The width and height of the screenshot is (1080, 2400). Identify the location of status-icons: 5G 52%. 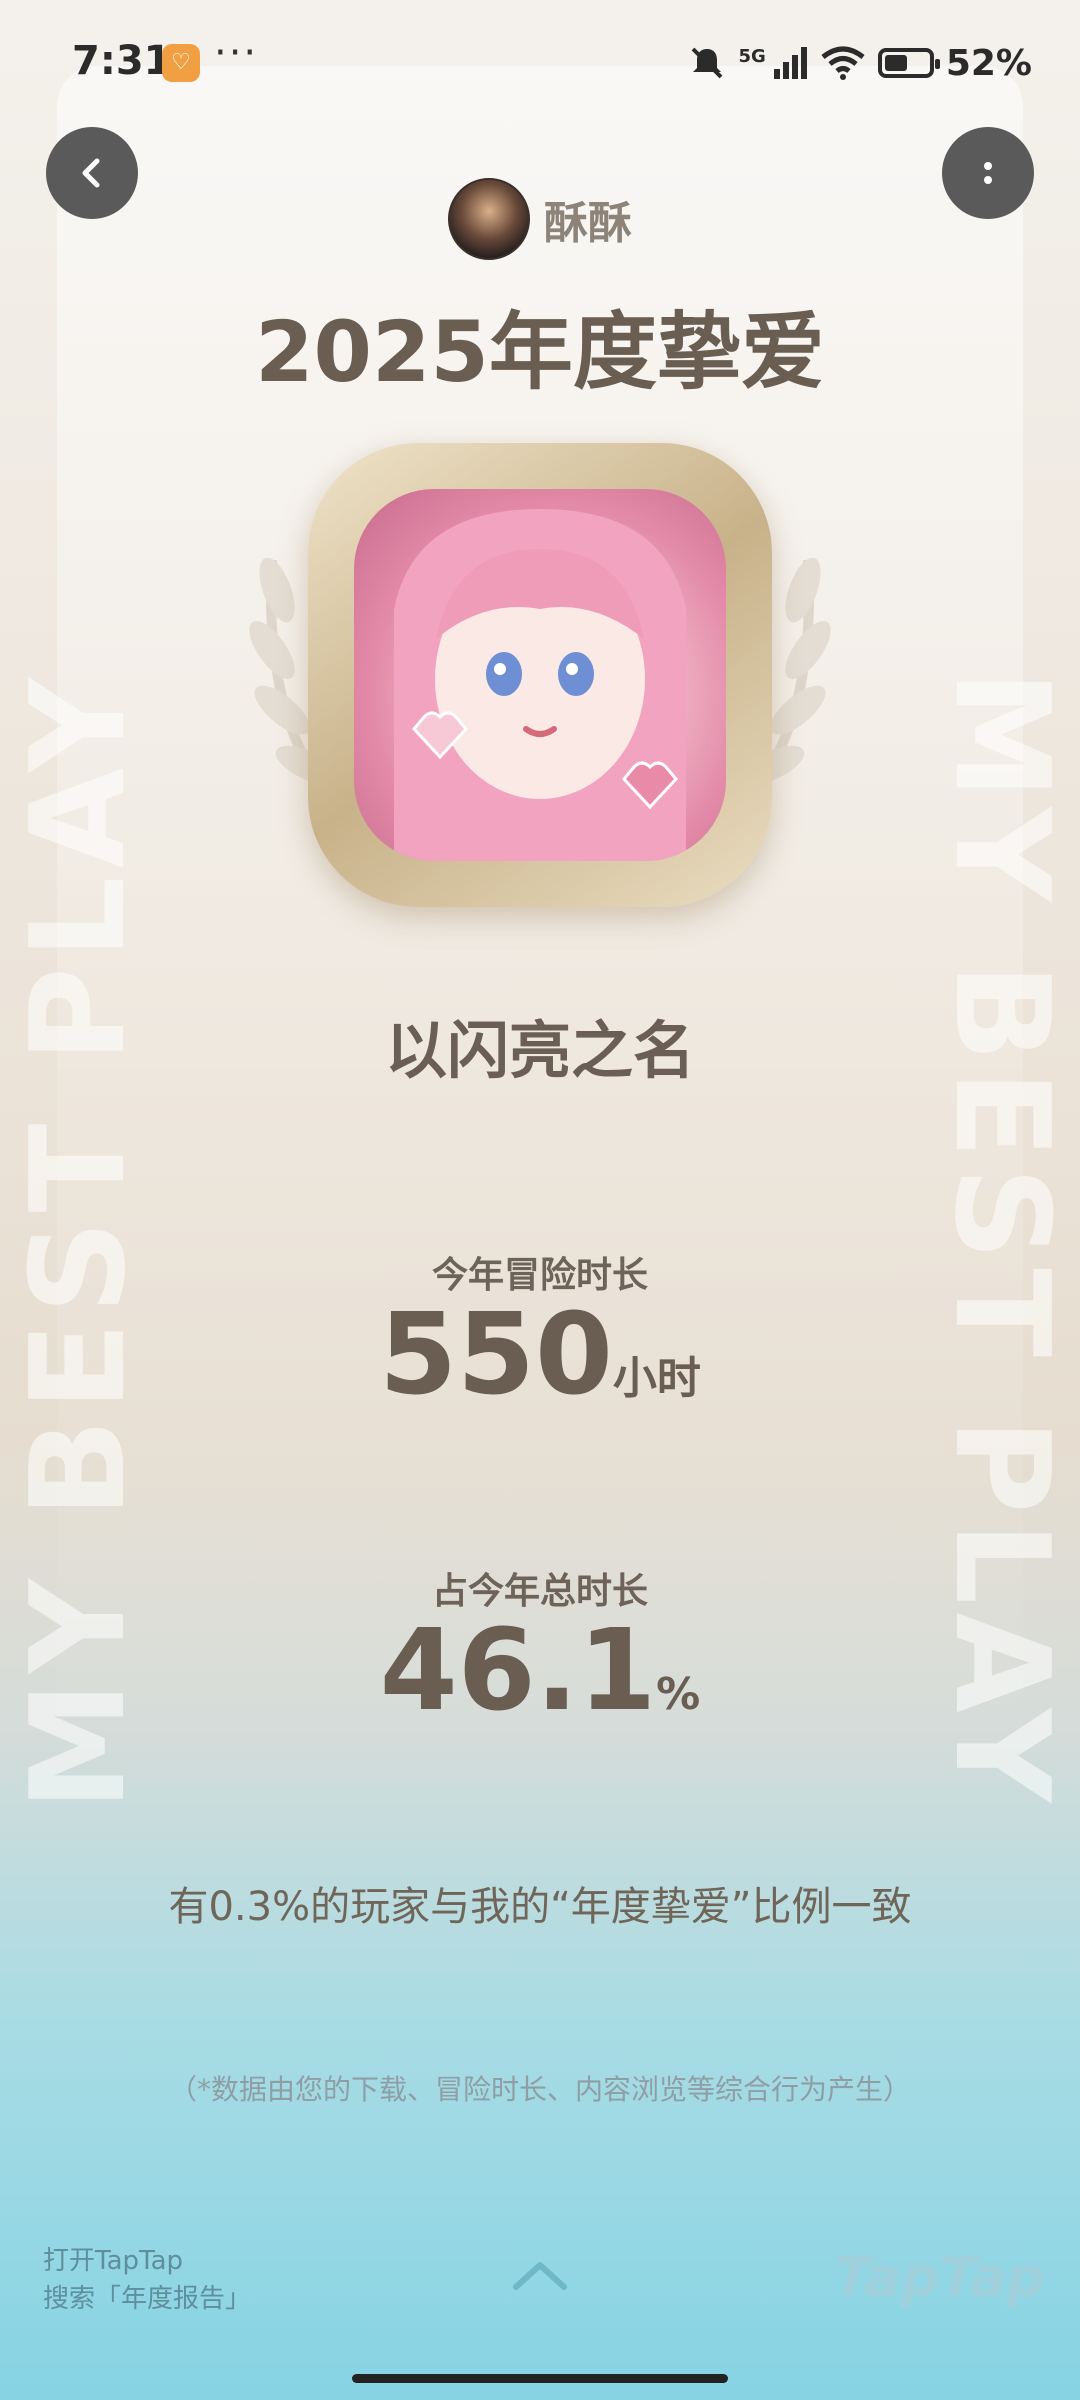
(859, 63).